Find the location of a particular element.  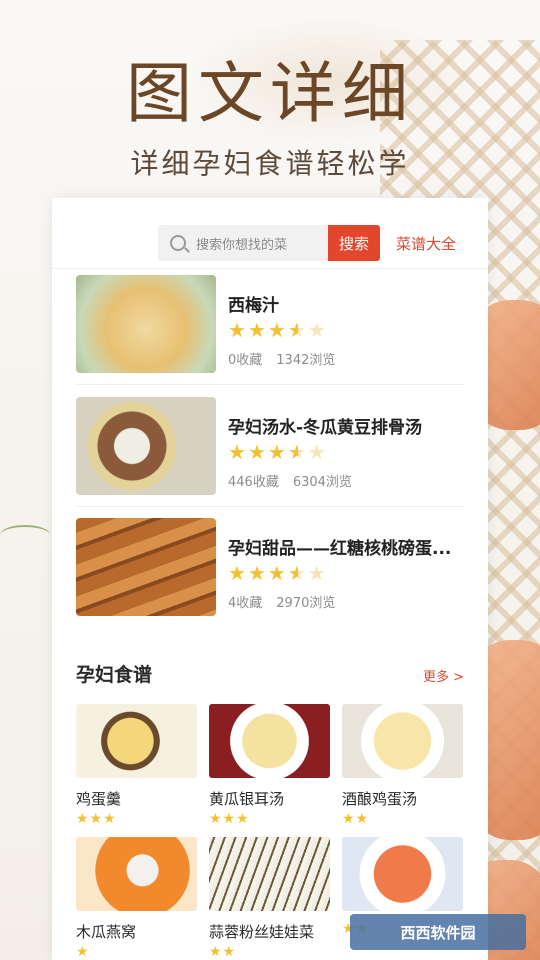

more-link: 更多 > is located at coordinates (443, 675).